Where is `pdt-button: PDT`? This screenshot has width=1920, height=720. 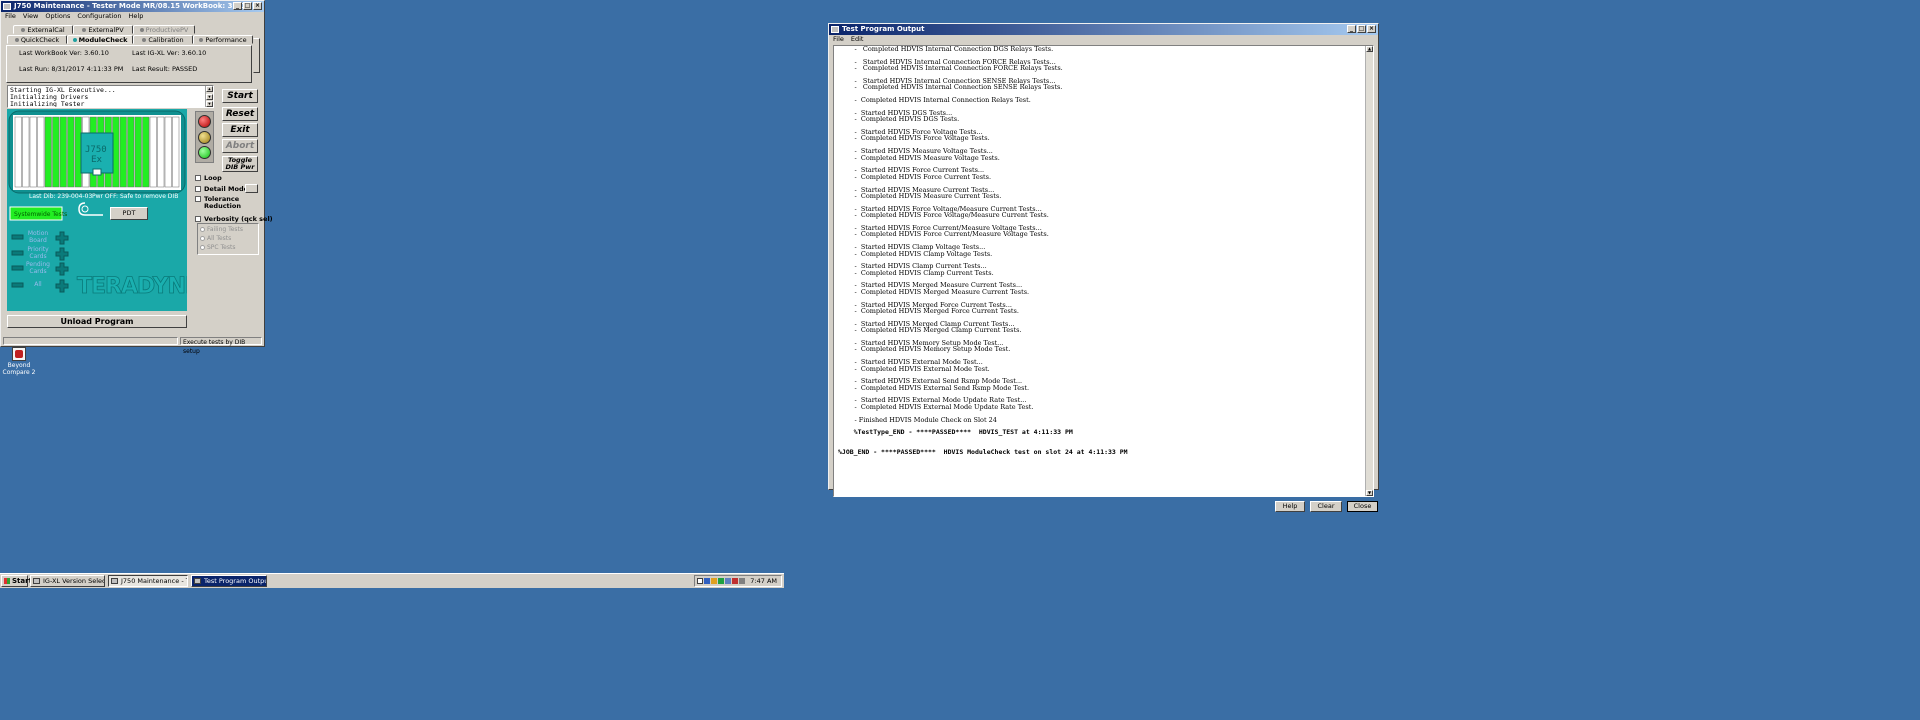
pdt-button: PDT is located at coordinates (129, 213).